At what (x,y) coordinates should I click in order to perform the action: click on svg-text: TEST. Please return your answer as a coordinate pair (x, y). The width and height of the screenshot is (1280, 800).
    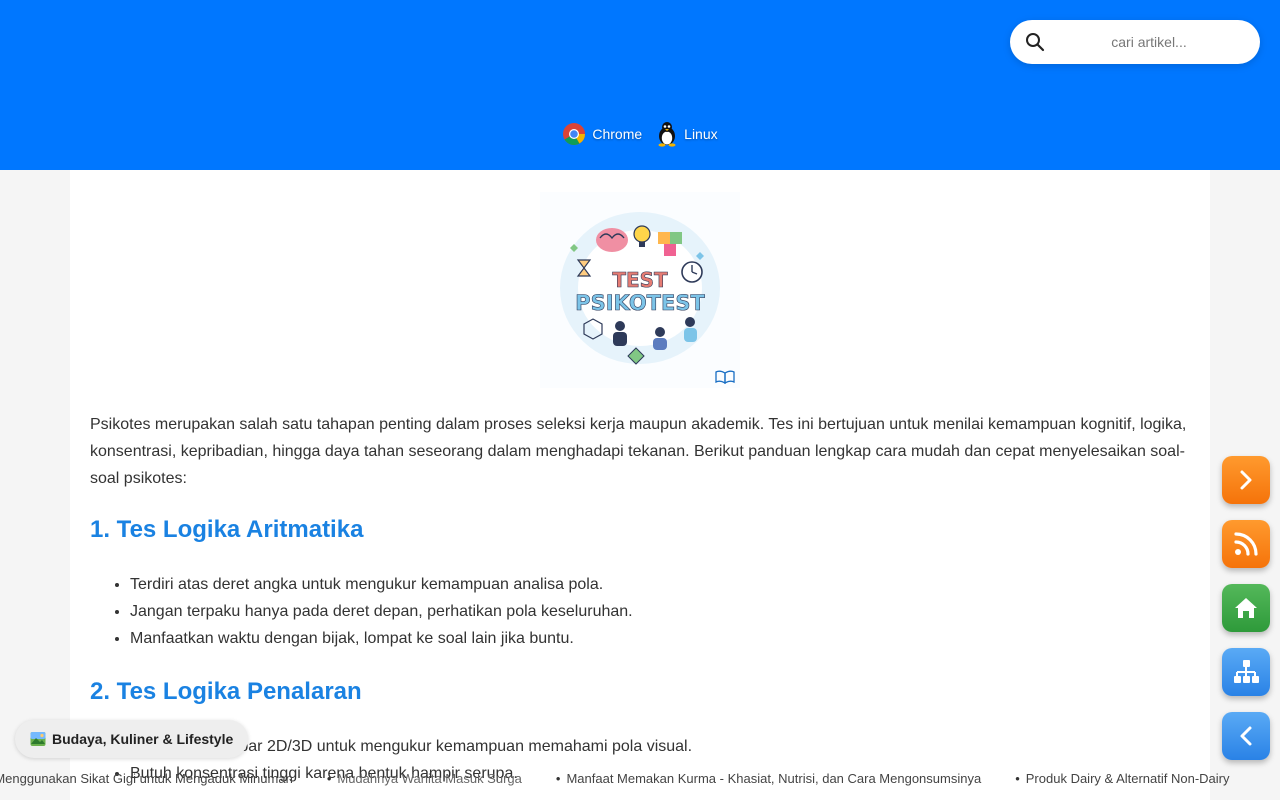
    Looking at the image, I should click on (640, 280).